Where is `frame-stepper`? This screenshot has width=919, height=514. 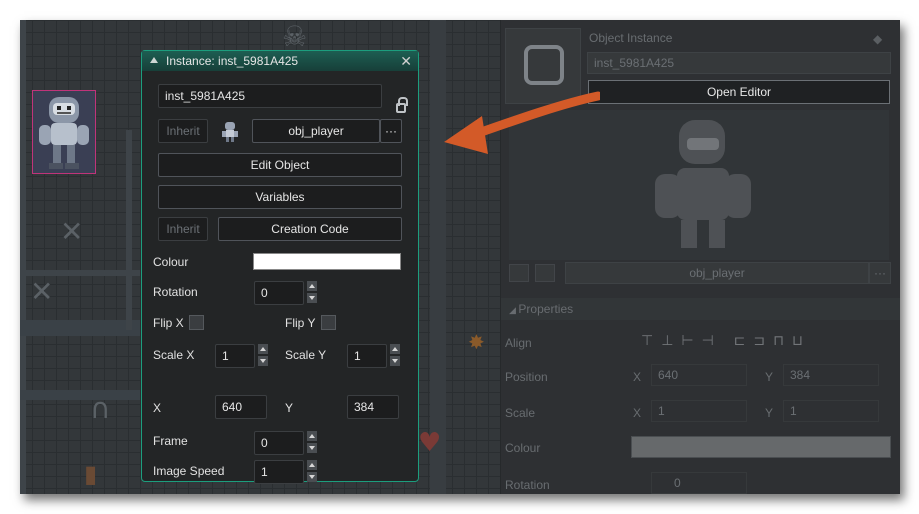 frame-stepper is located at coordinates (312, 442).